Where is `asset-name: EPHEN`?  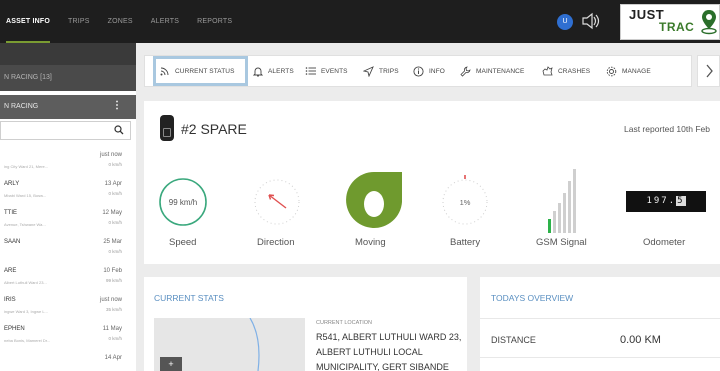
asset-name: EPHEN is located at coordinates (14, 329).